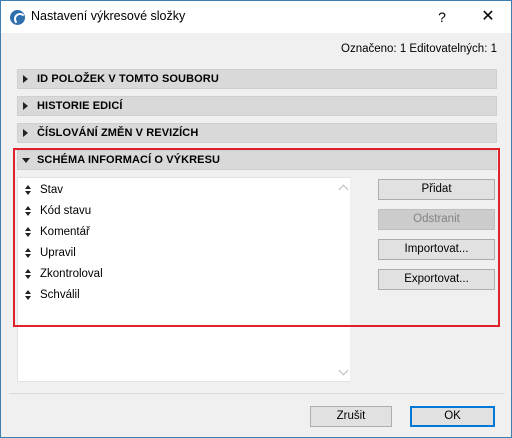  I want to click on ok-button: OK, so click(452, 416).